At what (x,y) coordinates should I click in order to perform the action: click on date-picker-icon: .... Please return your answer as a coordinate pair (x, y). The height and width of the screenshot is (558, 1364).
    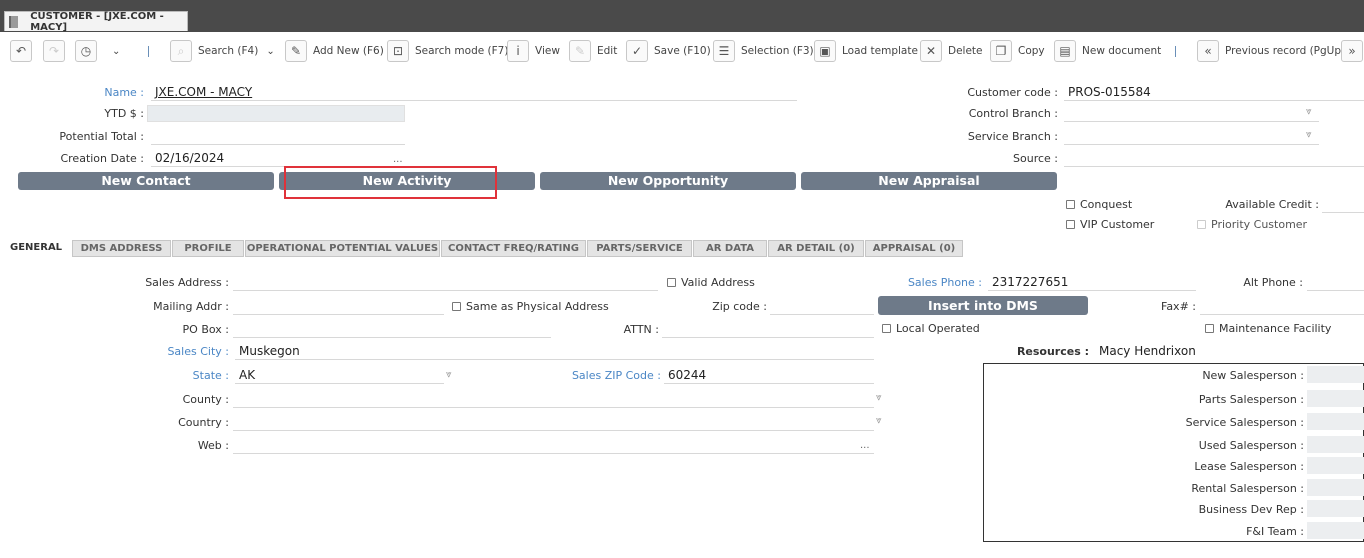
    Looking at the image, I should click on (398, 159).